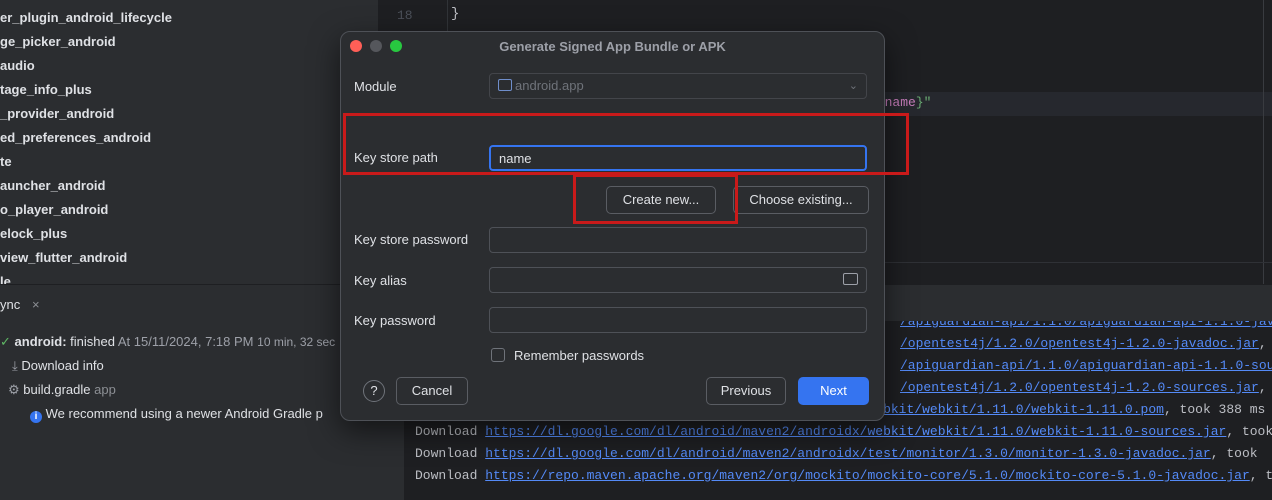 This screenshot has height=500, width=1272. I want to click on key-password-label: Key password, so click(395, 320).